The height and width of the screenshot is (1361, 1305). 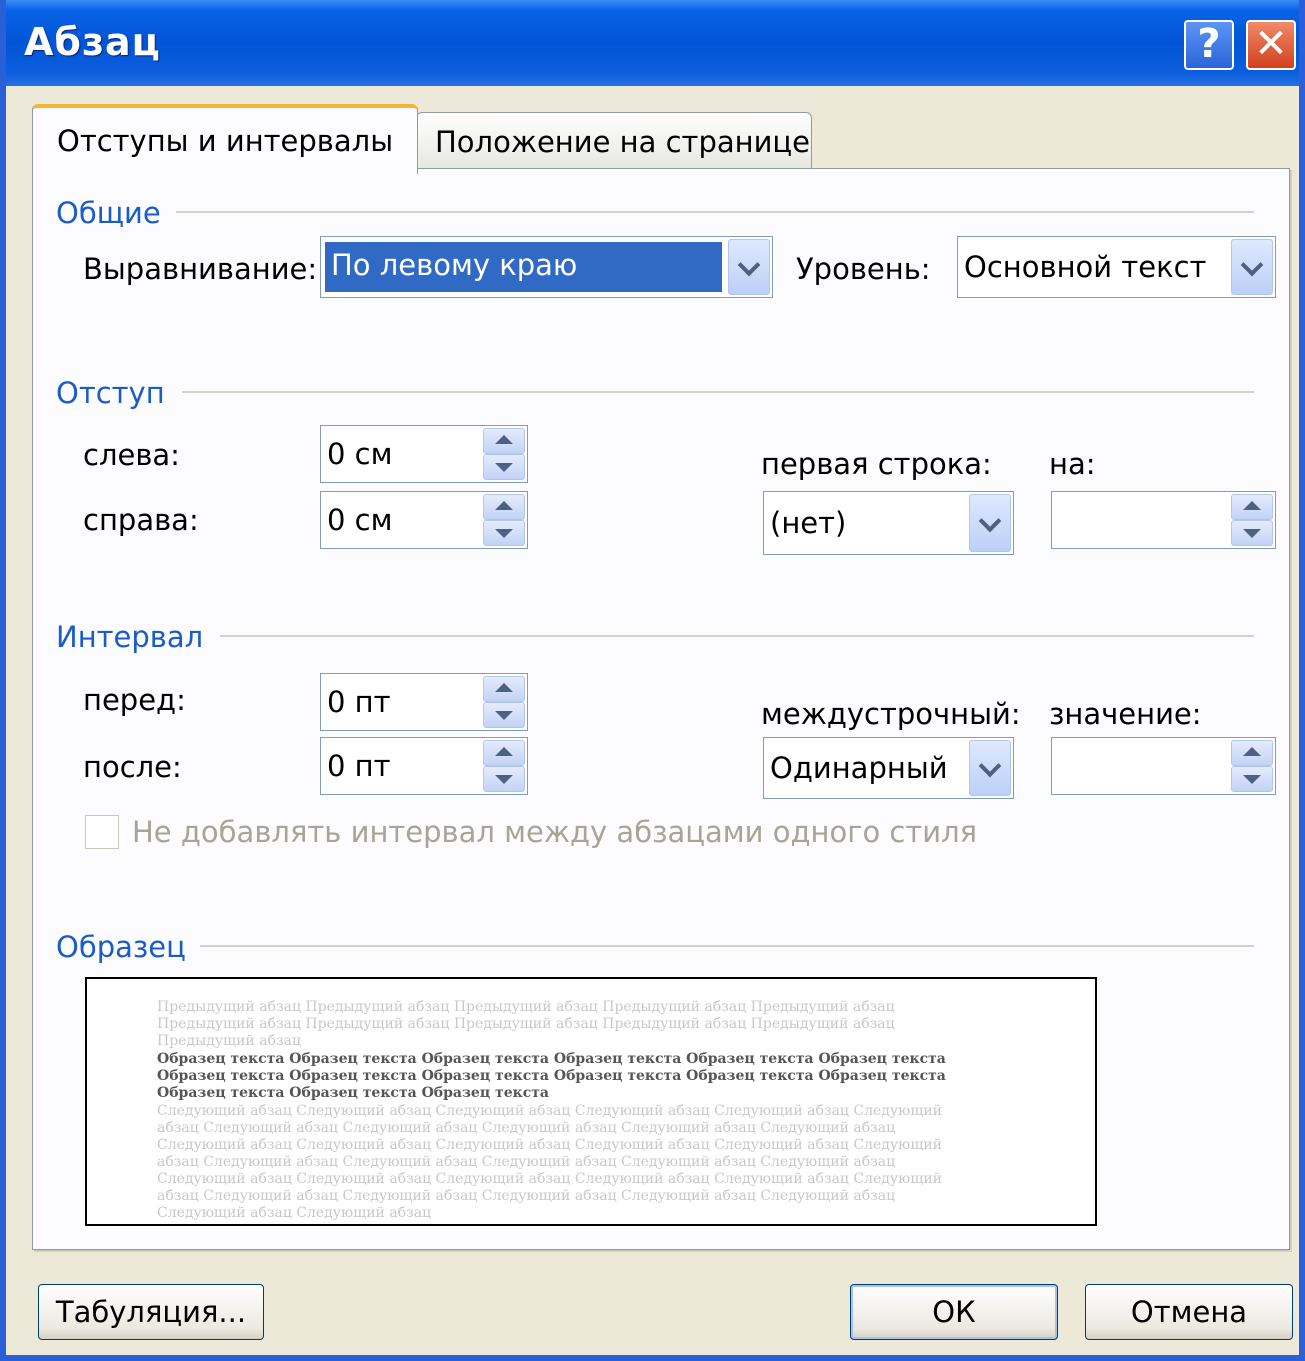 I want to click on level-label: Уровень:, so click(x=863, y=269).